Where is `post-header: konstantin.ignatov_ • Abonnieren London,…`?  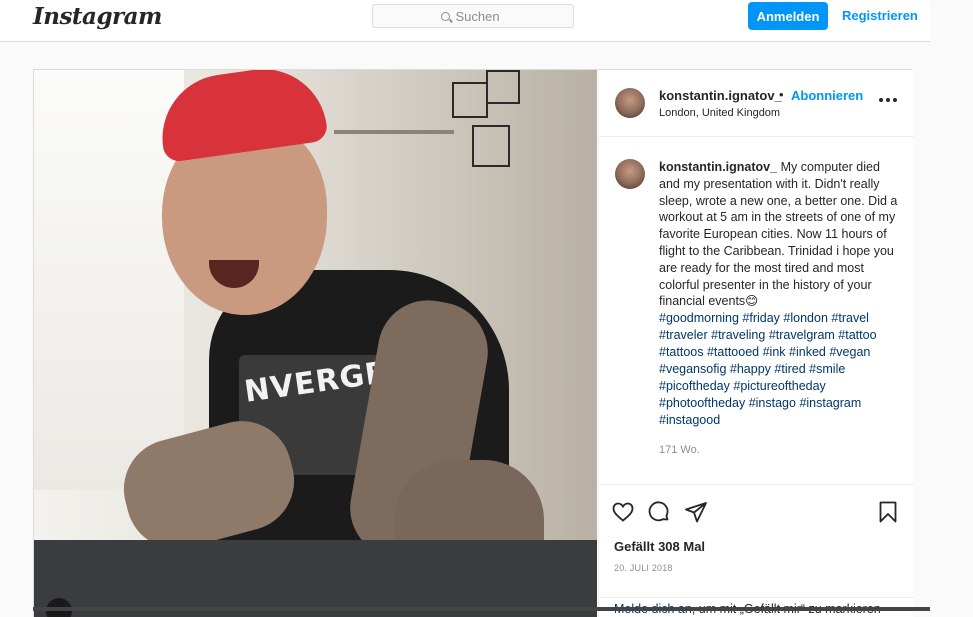 post-header: konstantin.ignatov_ • Abonnieren London,… is located at coordinates (756, 103).